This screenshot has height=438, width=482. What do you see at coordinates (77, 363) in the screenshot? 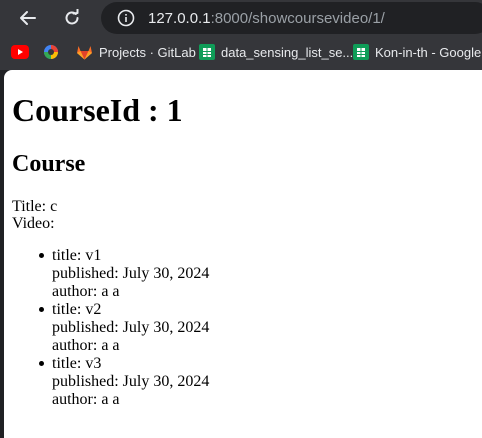
I see `video-title: title: v3` at bounding box center [77, 363].